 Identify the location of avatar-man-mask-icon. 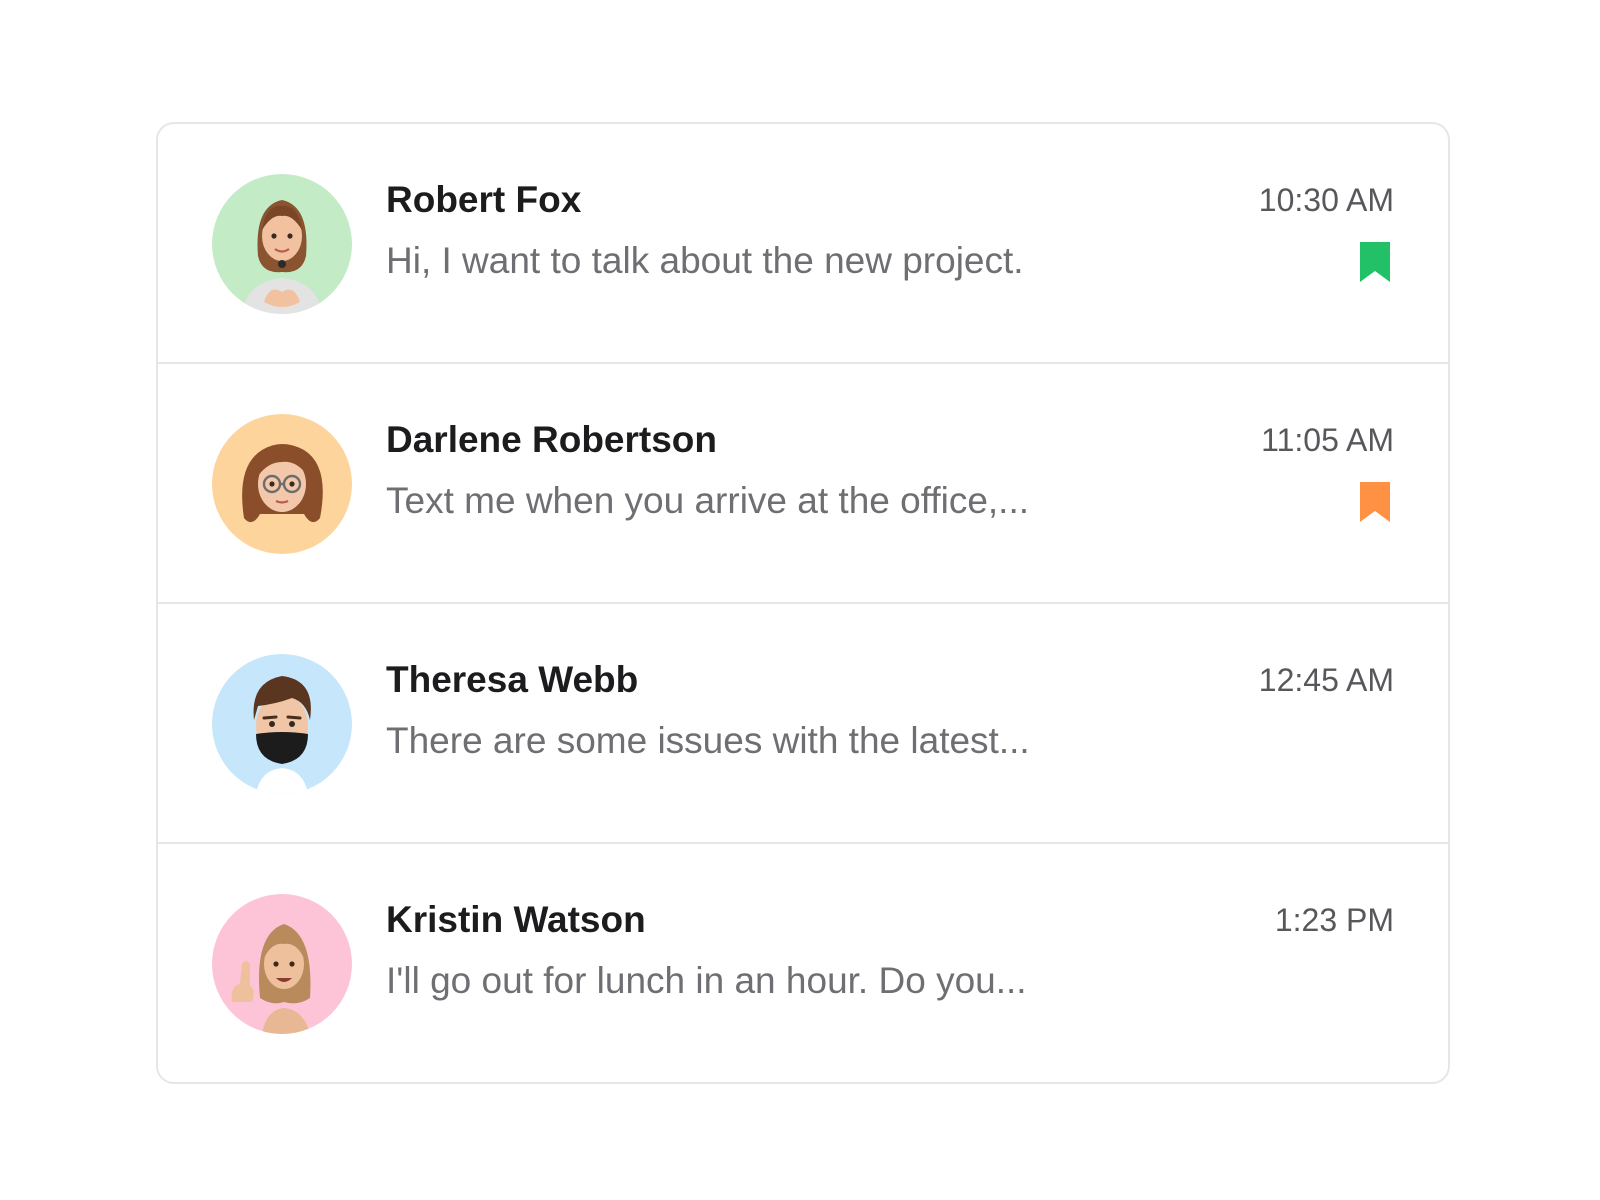
(282, 724).